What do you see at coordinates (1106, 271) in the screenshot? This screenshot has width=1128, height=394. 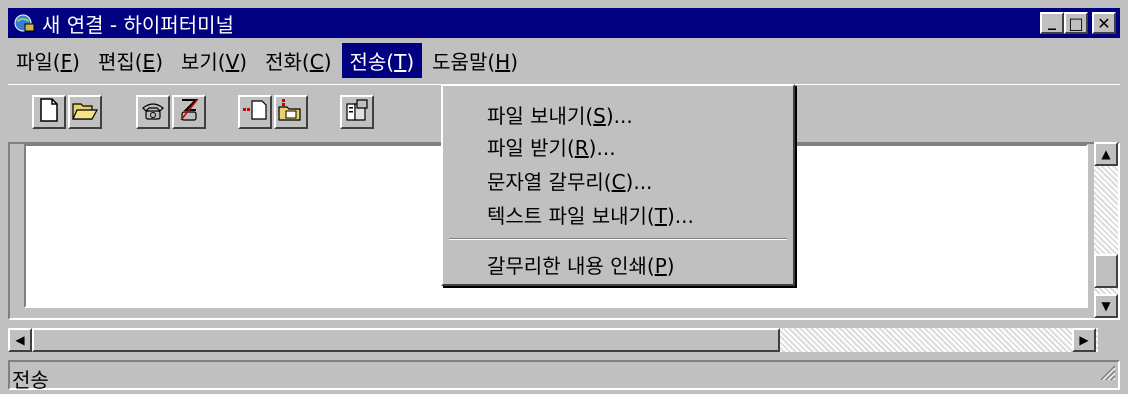 I see `vertical-scroll-thumb` at bounding box center [1106, 271].